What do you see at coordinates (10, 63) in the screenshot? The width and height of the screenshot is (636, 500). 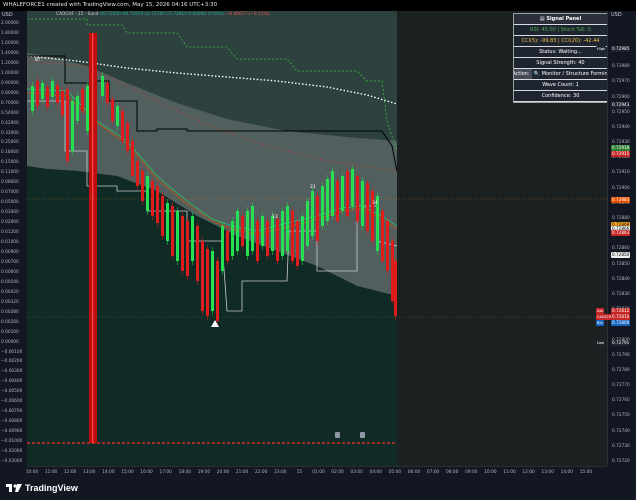 I see `left-axis-tick: 1.20000` at bounding box center [10, 63].